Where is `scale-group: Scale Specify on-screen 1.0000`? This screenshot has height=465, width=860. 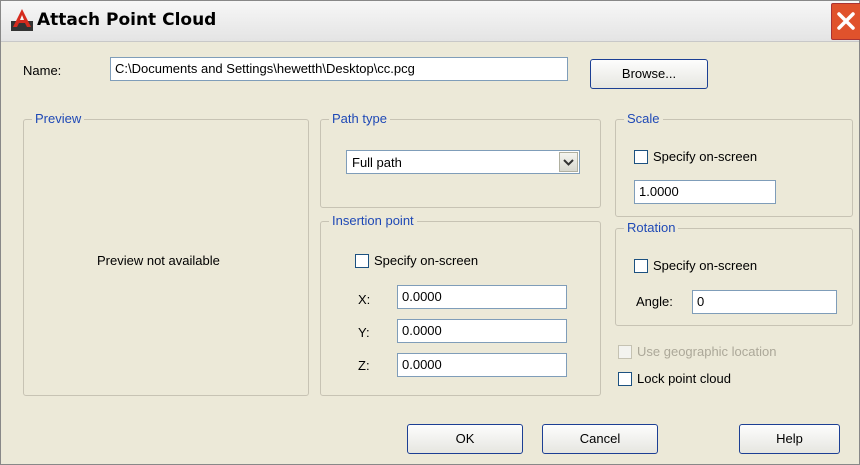 scale-group: Scale Specify on-screen 1.0000 is located at coordinates (734, 164).